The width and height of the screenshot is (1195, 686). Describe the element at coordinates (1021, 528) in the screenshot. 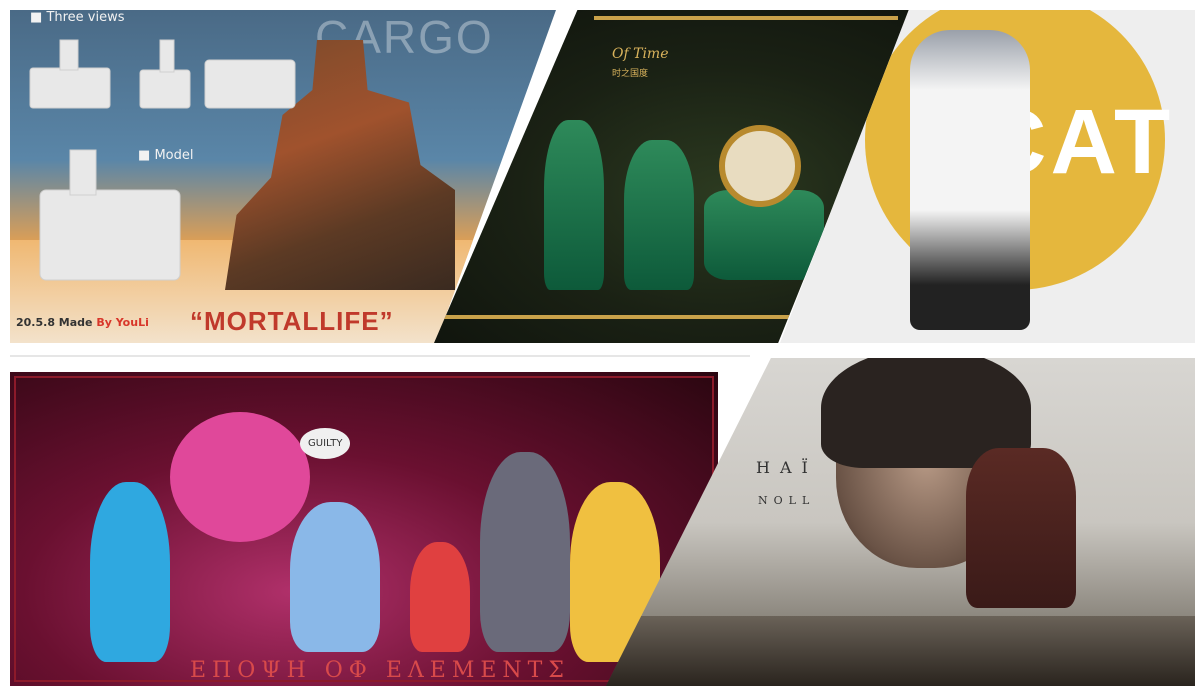

I see `armored-warrior` at that location.